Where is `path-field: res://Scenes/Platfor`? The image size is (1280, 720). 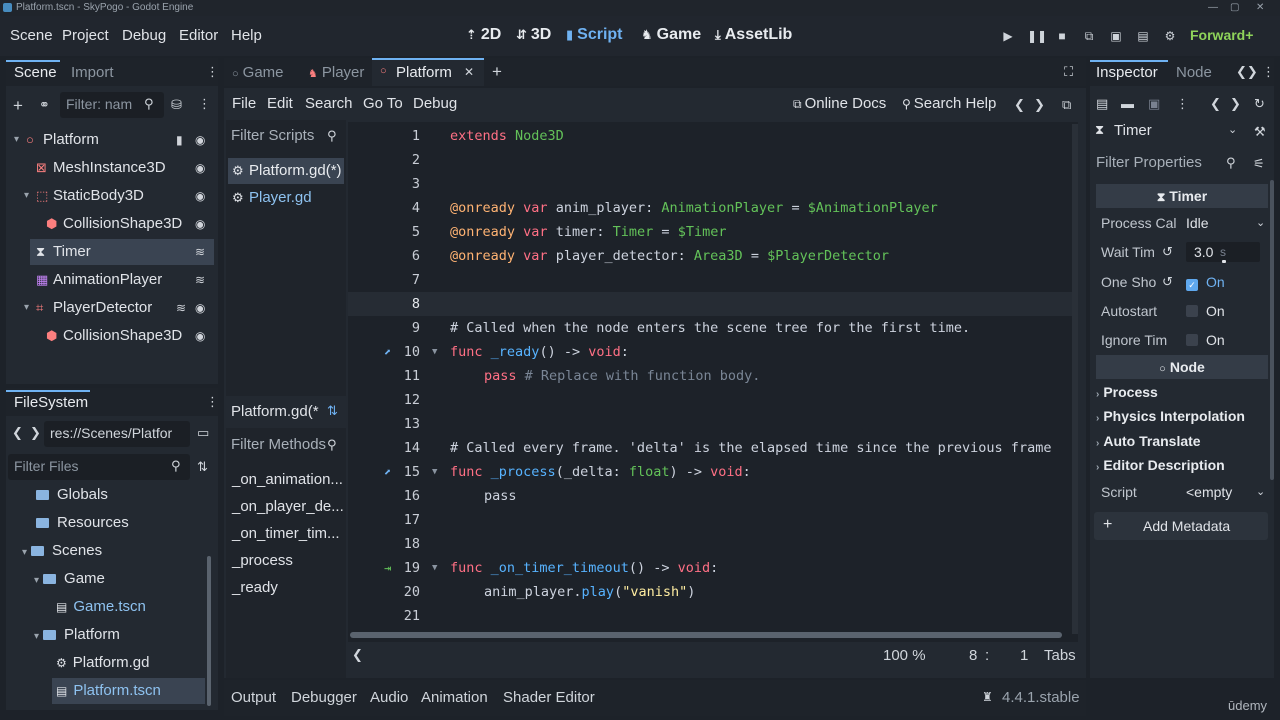
path-field: res://Scenes/Platfor is located at coordinates (117, 434).